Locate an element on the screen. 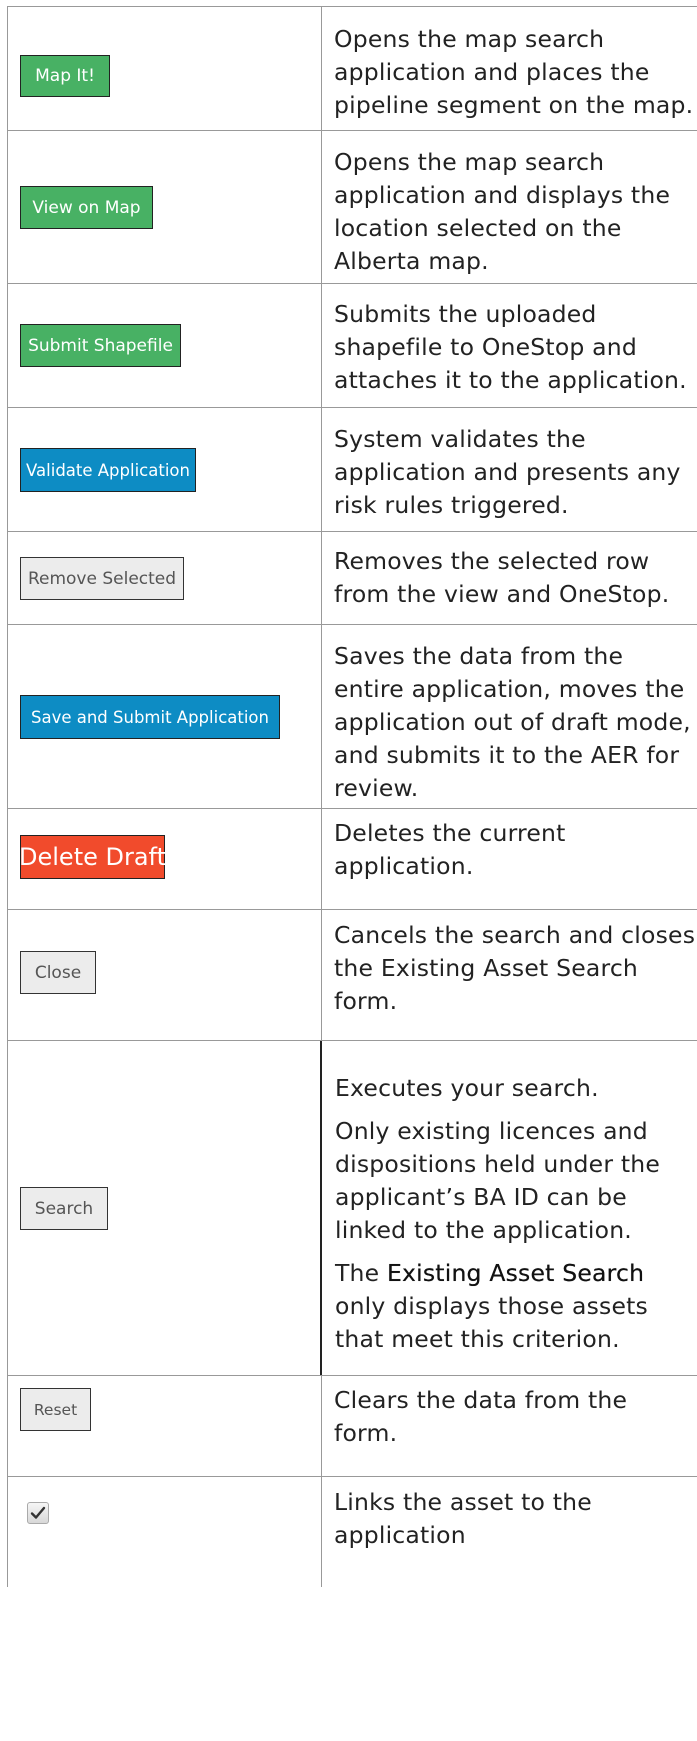  description-text: Deletes the current application. is located at coordinates (450, 849).